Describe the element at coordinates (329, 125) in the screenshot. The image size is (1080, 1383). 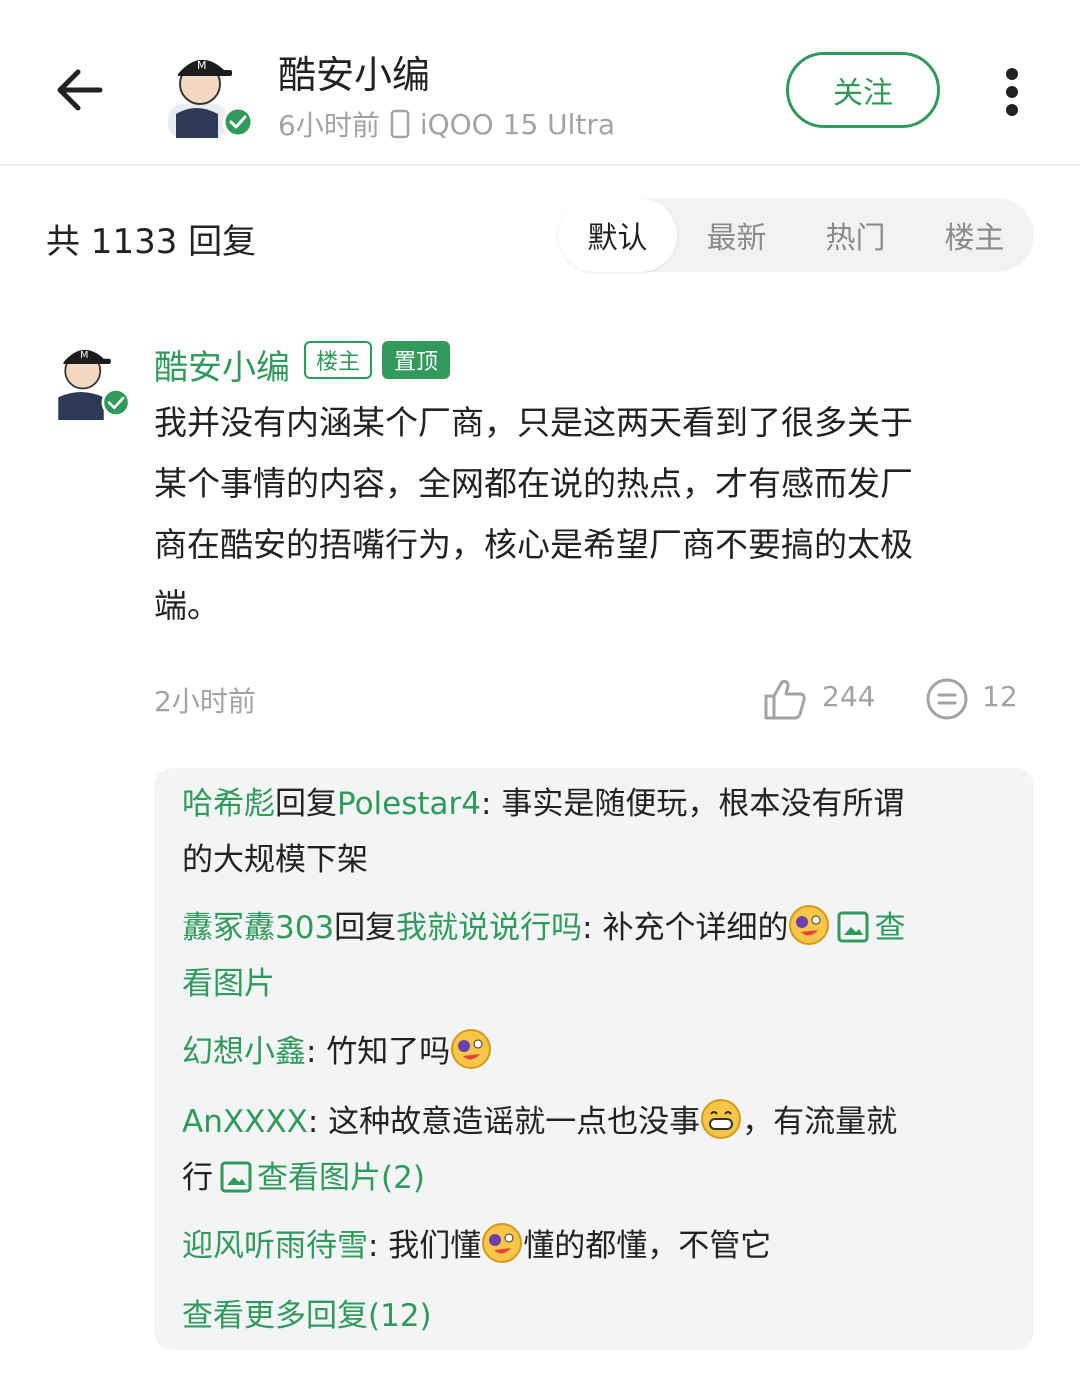
I see `post-time: 6小时前` at that location.